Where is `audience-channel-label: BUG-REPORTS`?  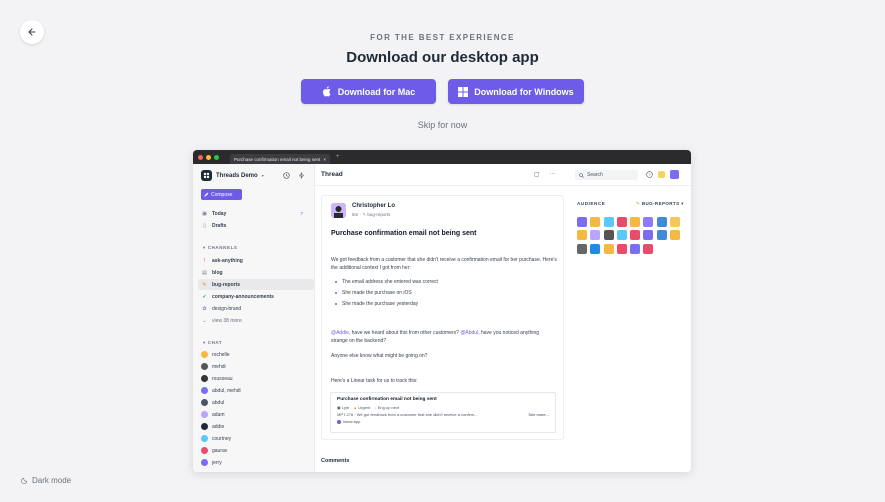
audience-channel-label: BUG-REPORTS is located at coordinates (660, 203).